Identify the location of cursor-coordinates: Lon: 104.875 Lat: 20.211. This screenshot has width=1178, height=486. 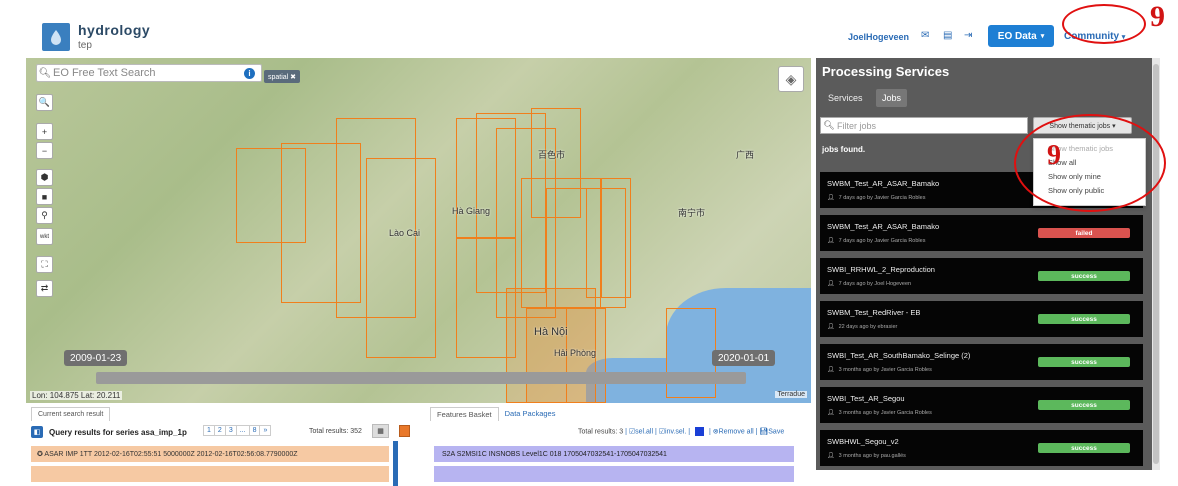
(76, 395).